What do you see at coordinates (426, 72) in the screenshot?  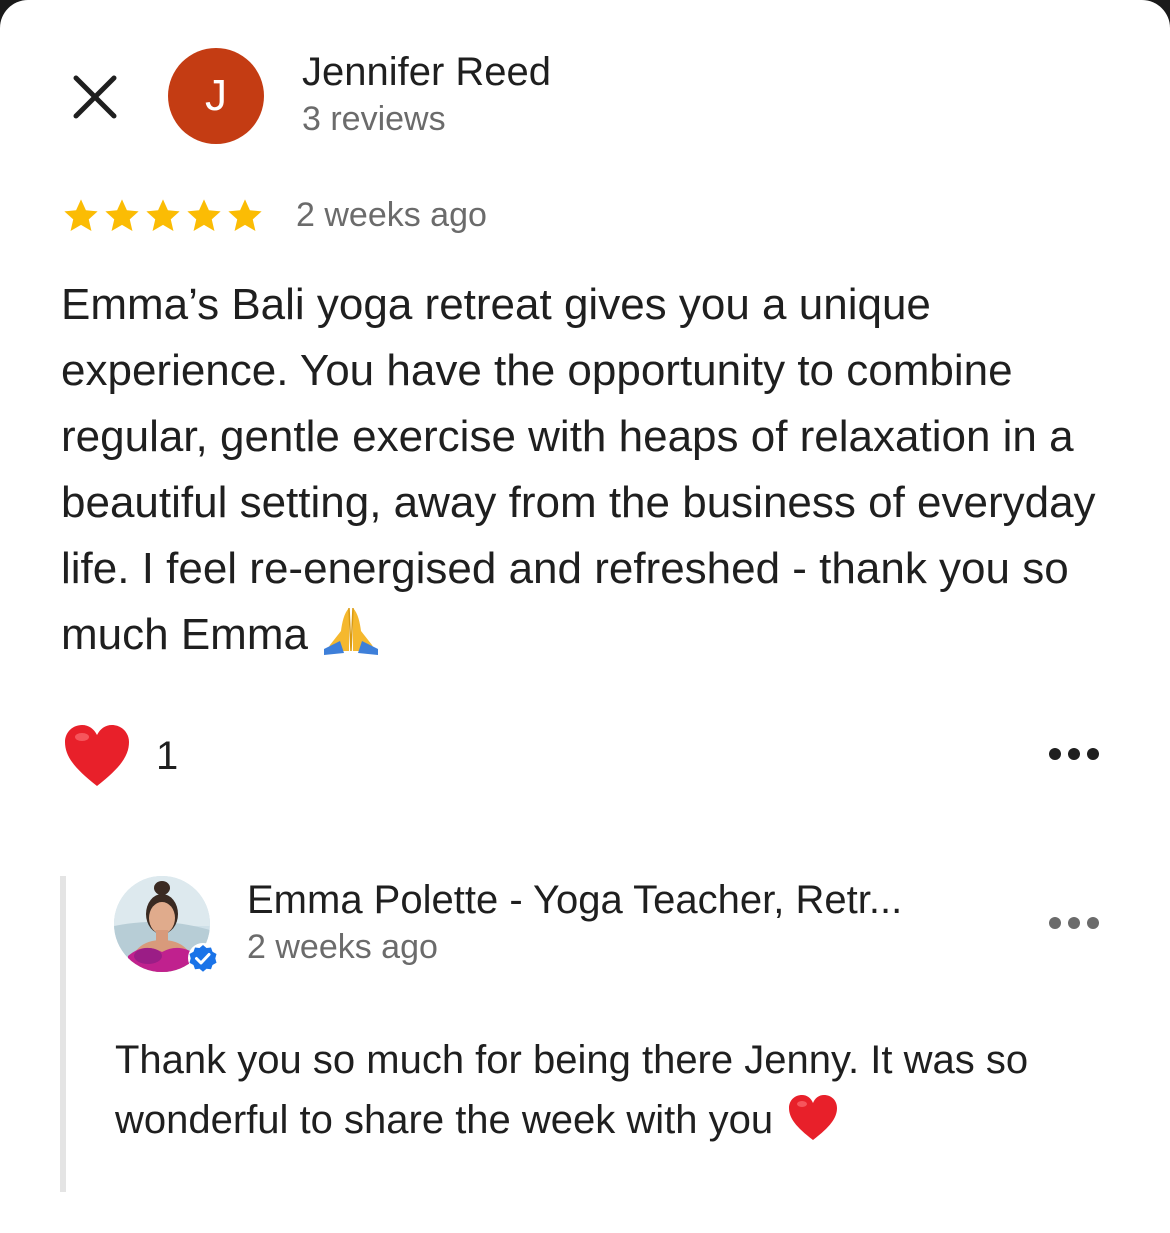 I see `reviewer-name: Jennifer Reed` at bounding box center [426, 72].